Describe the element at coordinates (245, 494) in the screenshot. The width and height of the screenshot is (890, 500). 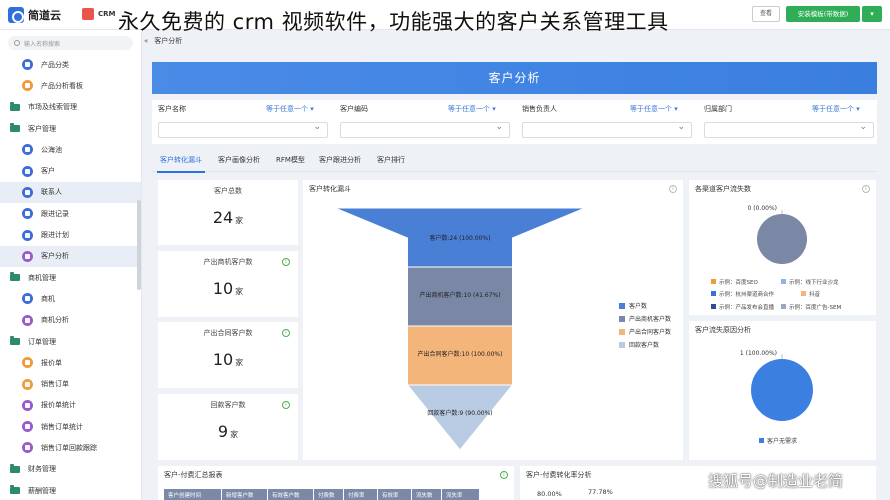
I see `table-header-cell: 新增客户数` at that location.